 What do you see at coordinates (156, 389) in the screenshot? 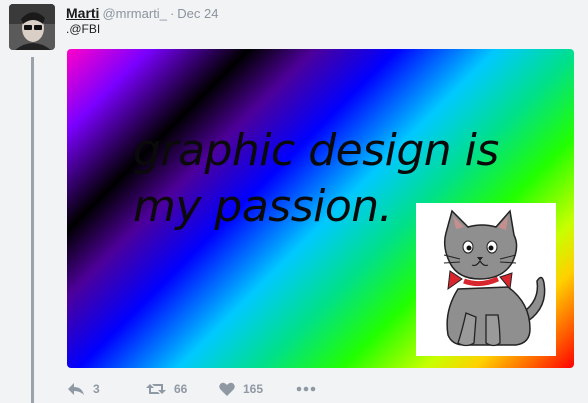
I see `retweet-icon` at bounding box center [156, 389].